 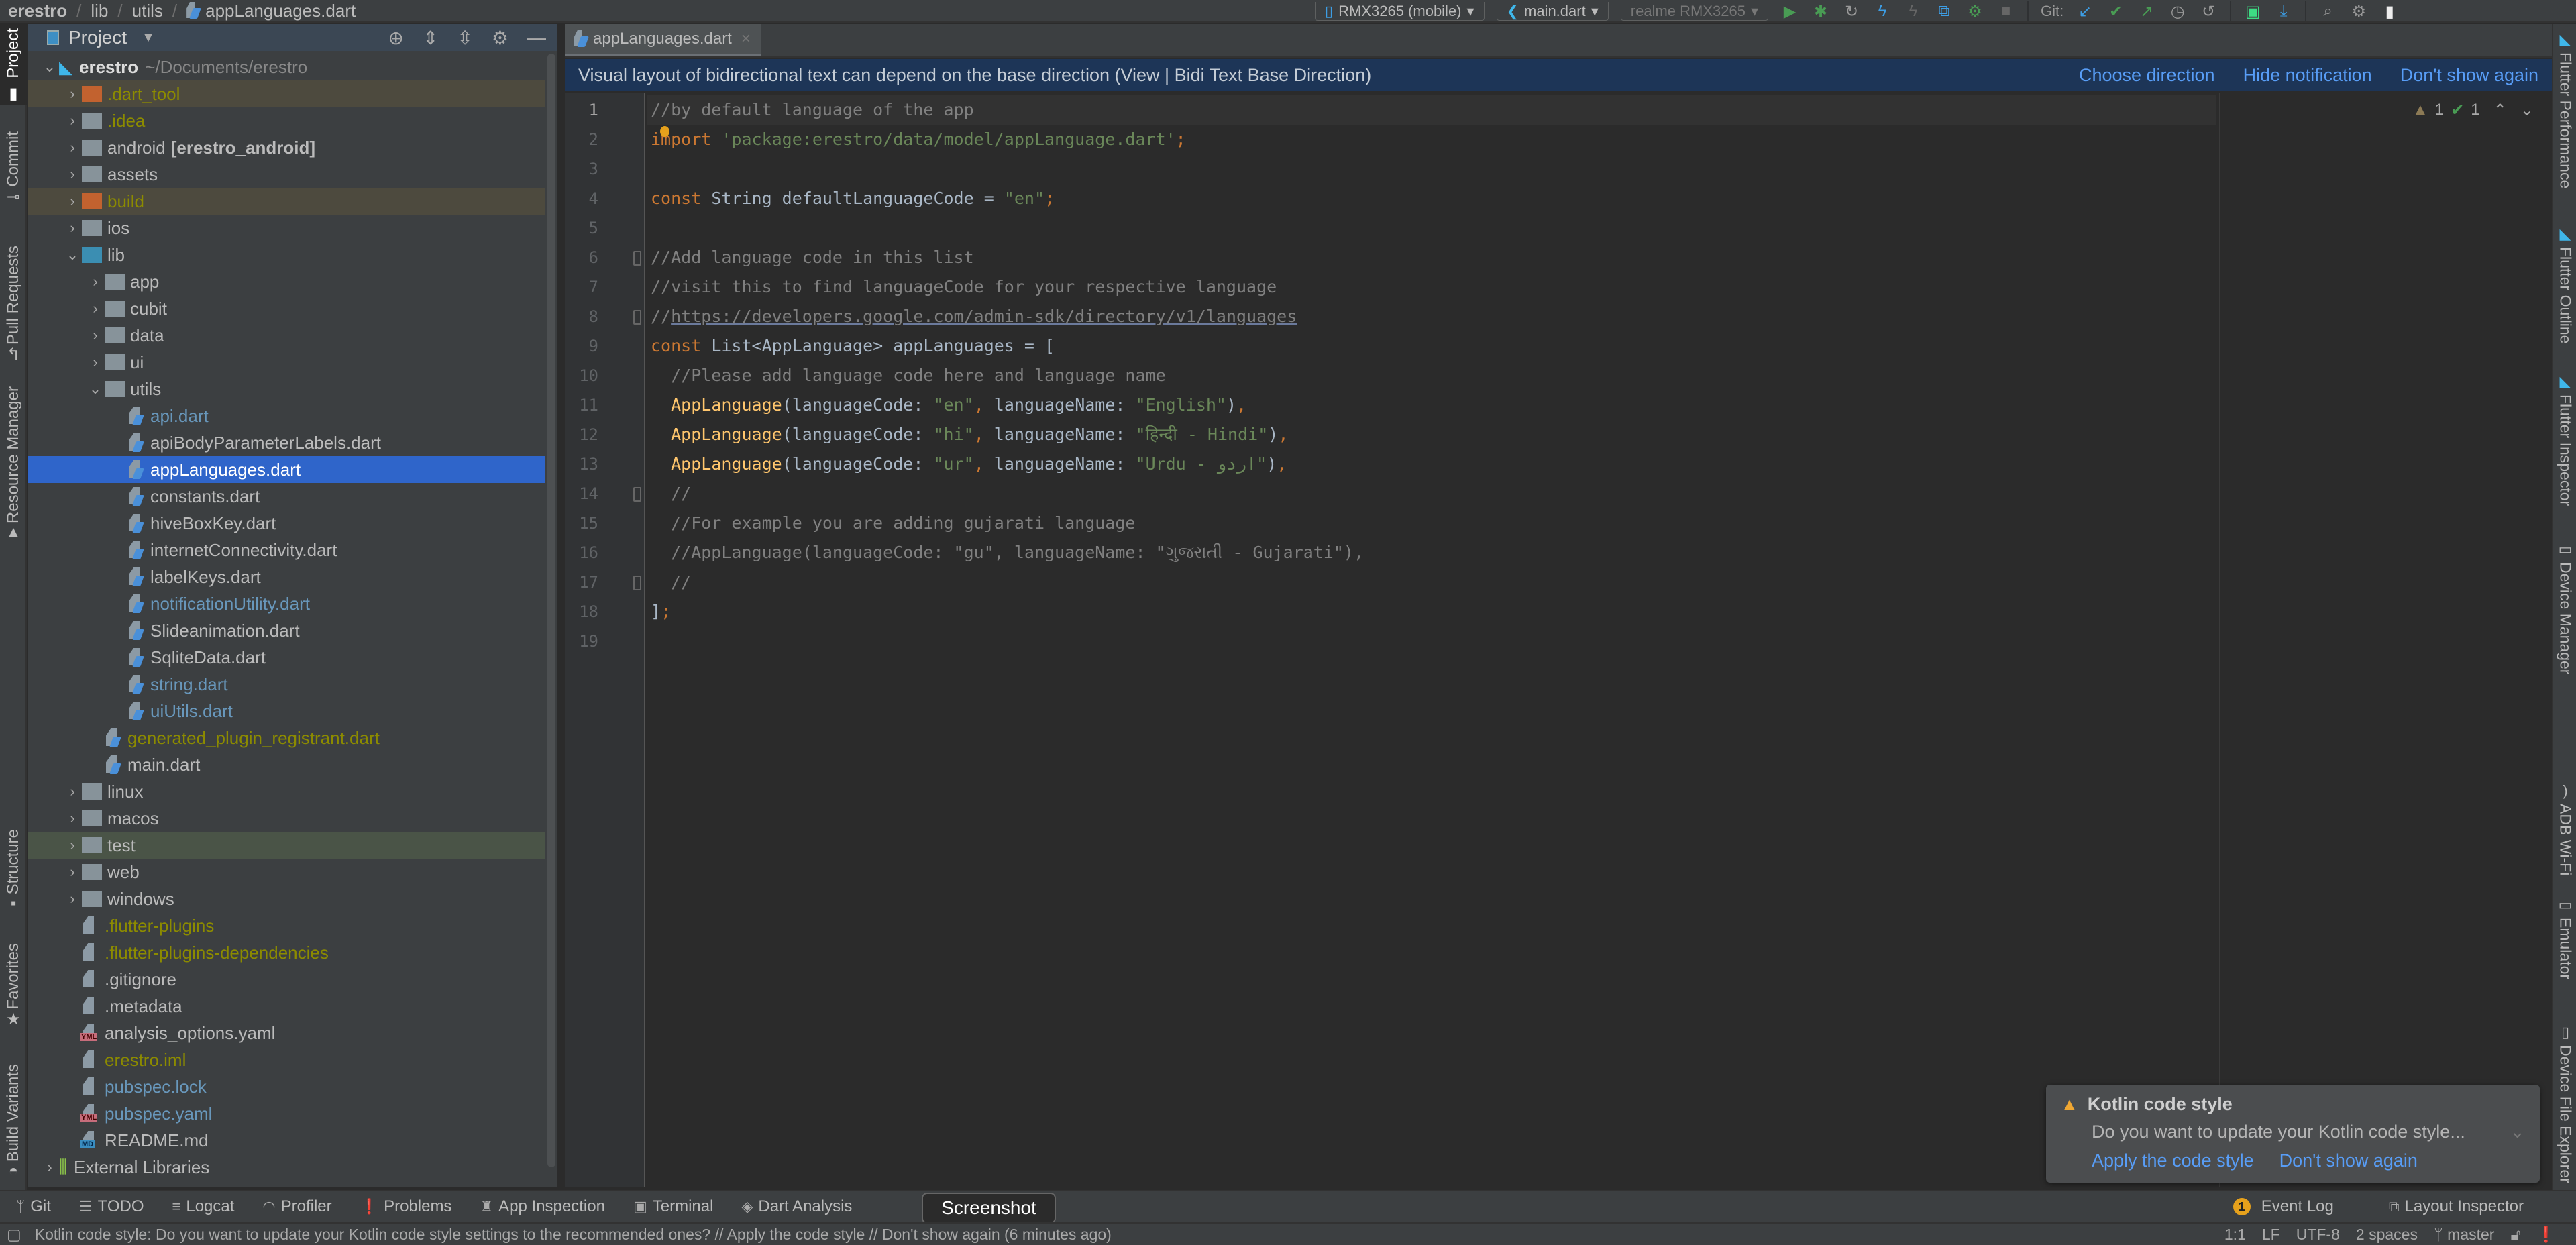 I want to click on tree-item: › app, so click(x=286, y=281).